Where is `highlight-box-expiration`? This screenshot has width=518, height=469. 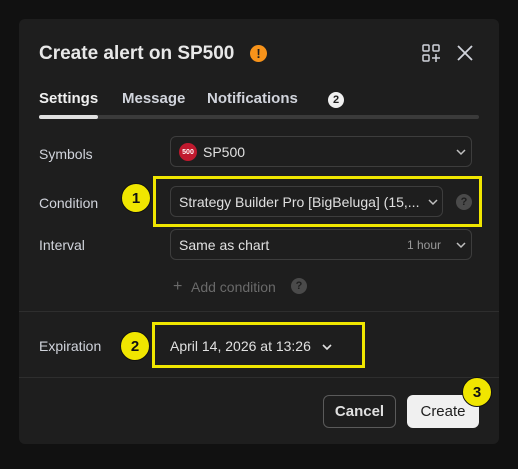
highlight-box-expiration is located at coordinates (258, 345).